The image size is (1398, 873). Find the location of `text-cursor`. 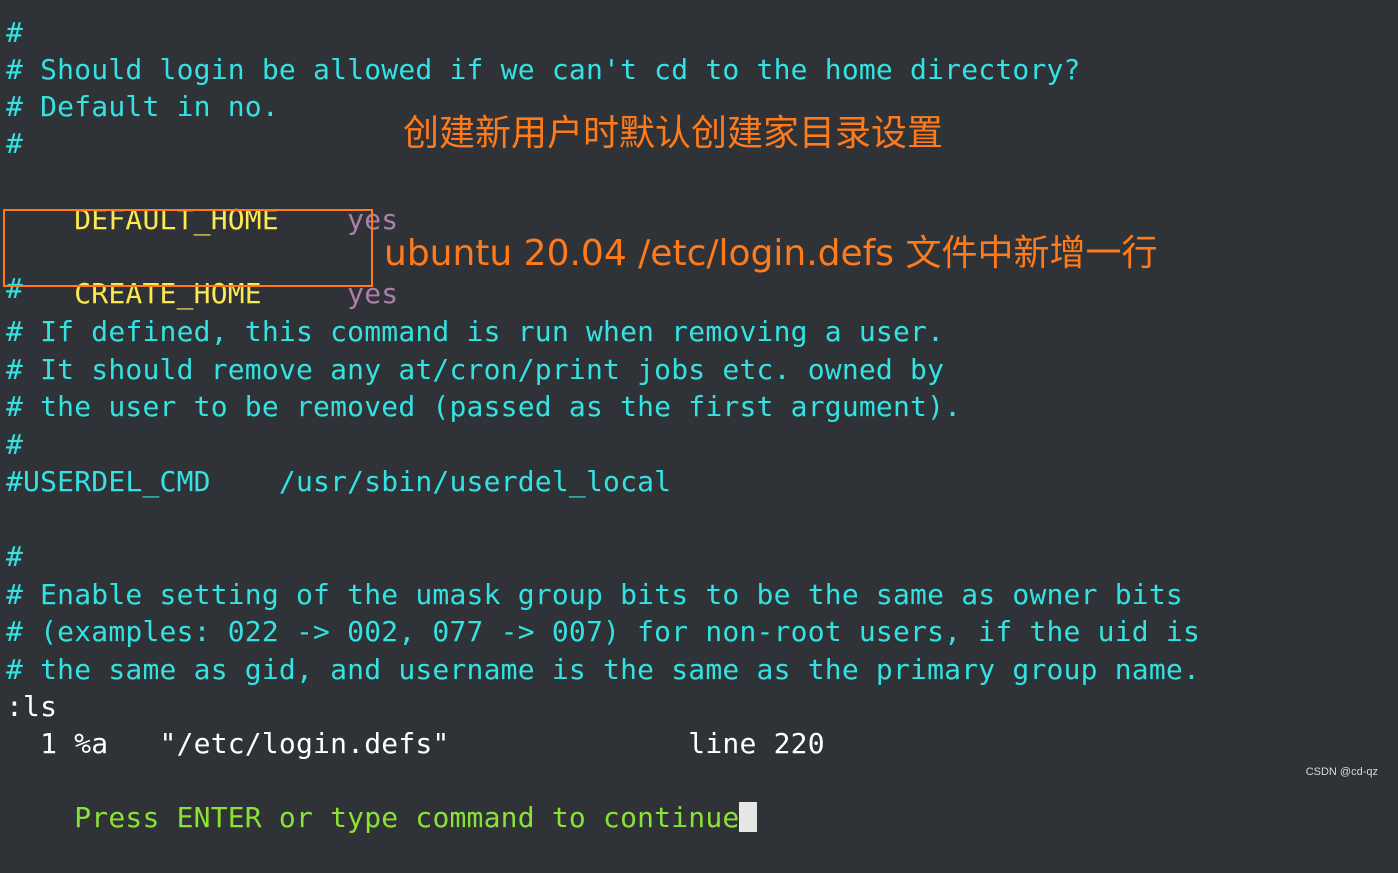

text-cursor is located at coordinates (748, 817).